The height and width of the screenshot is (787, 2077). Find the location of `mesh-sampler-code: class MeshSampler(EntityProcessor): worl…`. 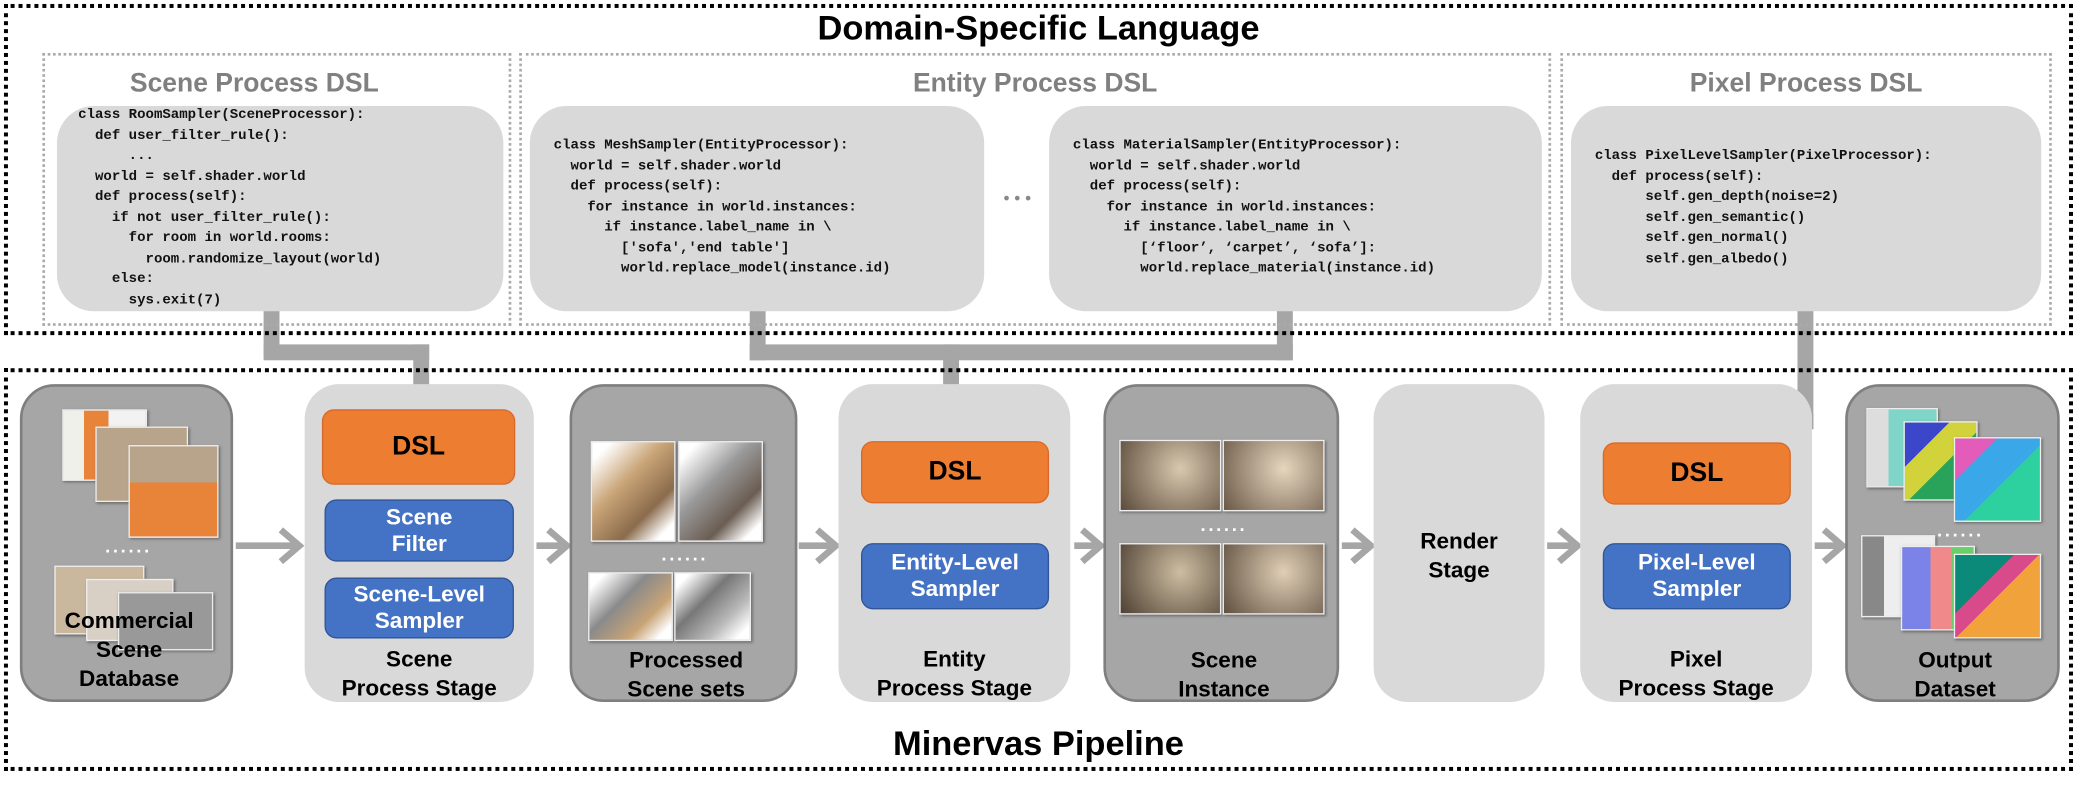

mesh-sampler-code: class MeshSampler(EntityProcessor): worl… is located at coordinates (757, 208).